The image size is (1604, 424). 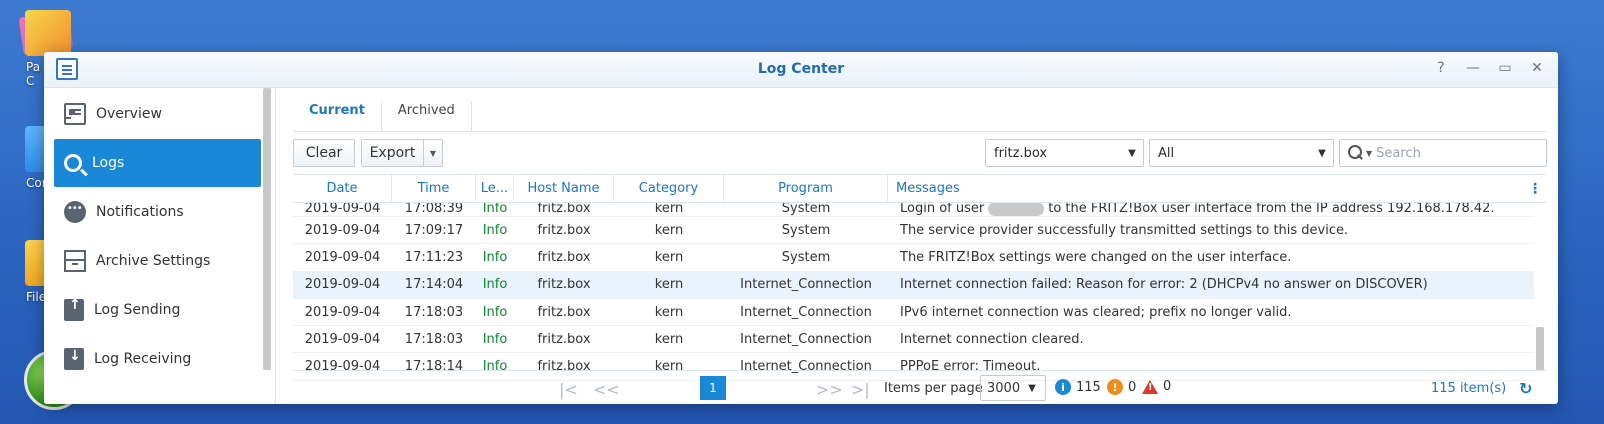 I want to click on window-controls: ? — ▭ ✕, so click(x=1489, y=68).